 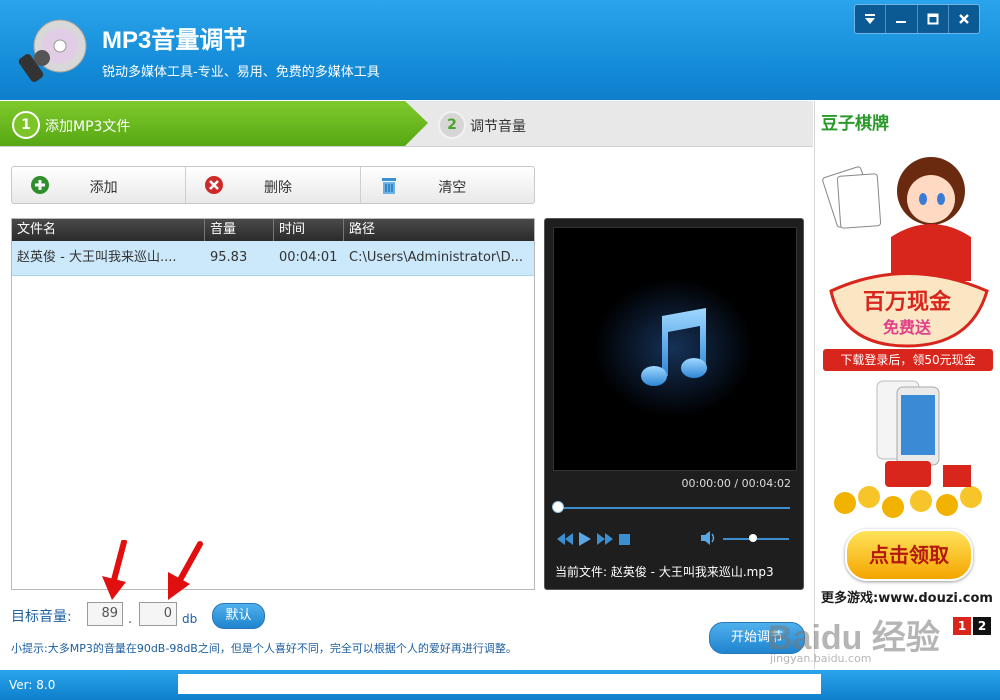 What do you see at coordinates (624, 539) in the screenshot?
I see `stop-icon` at bounding box center [624, 539].